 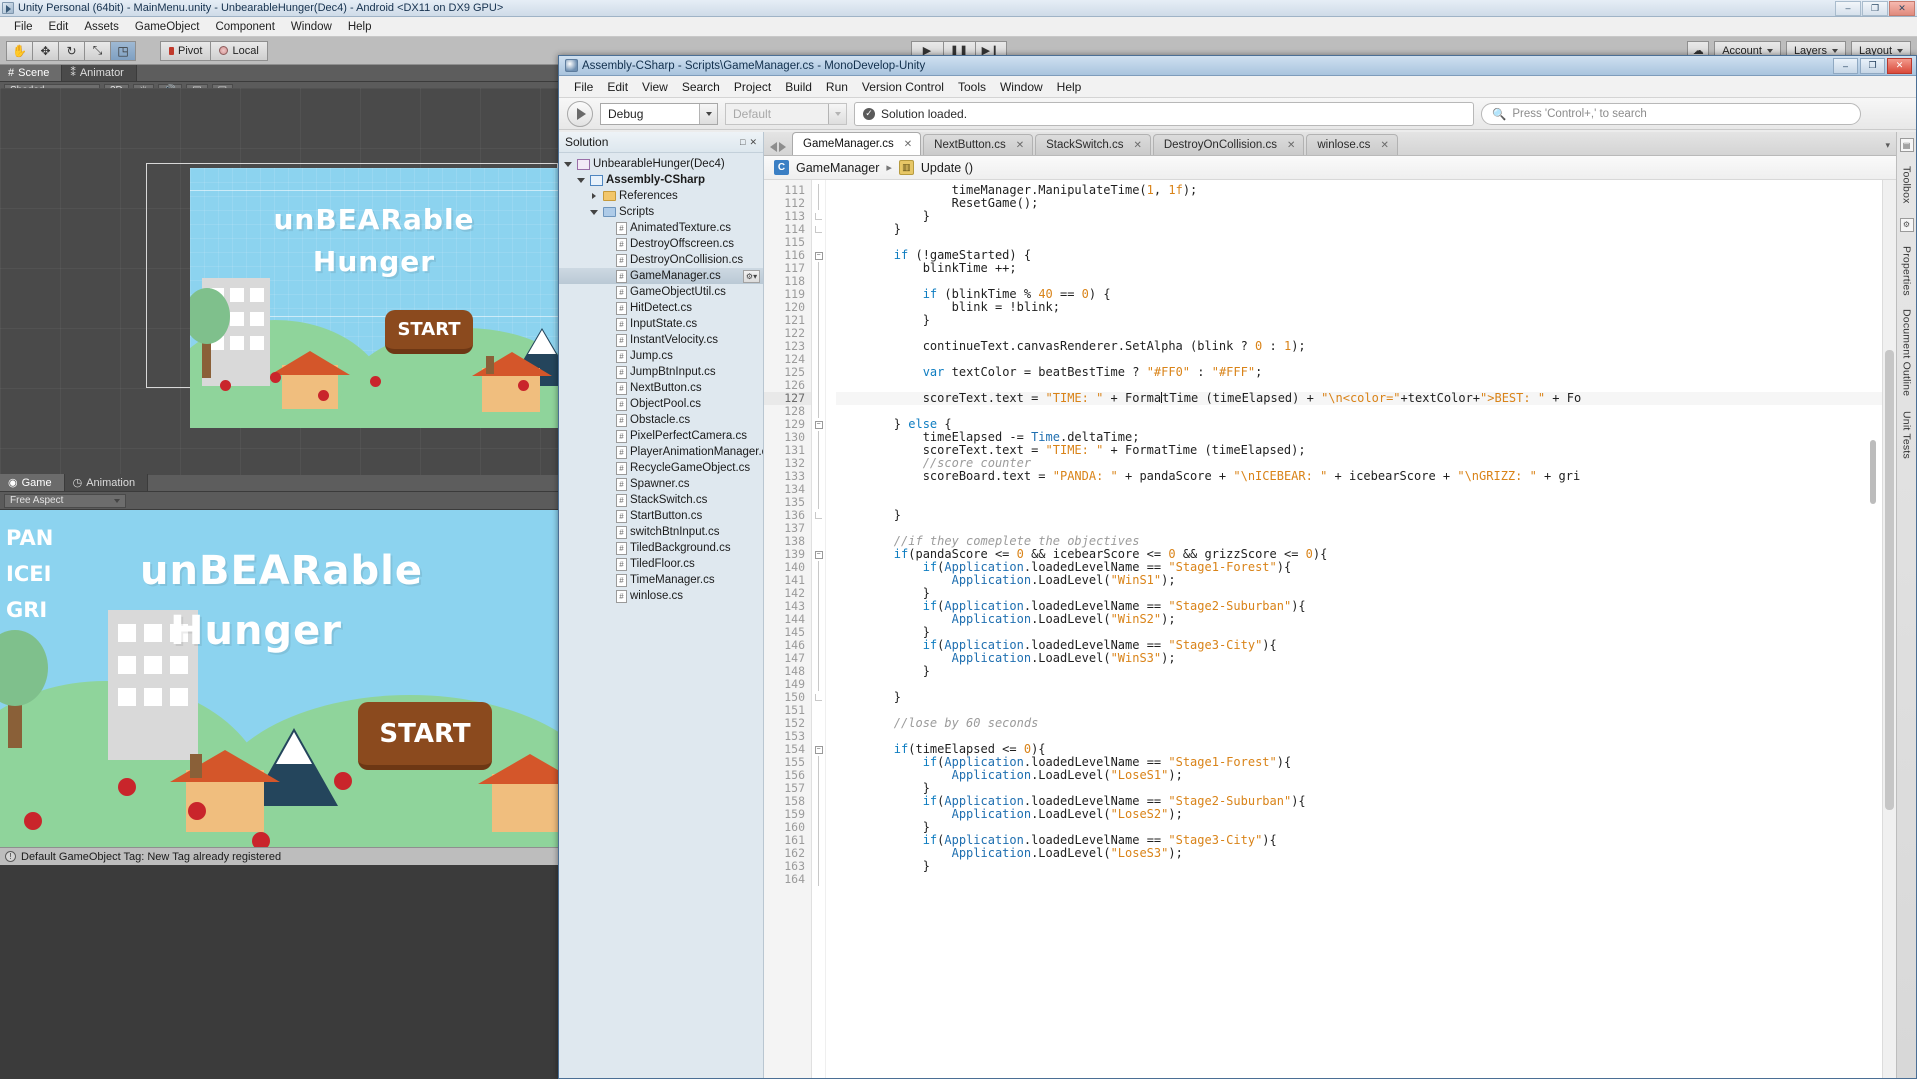 I want to click on rail-label-toolbox: Toolbox, so click(x=1907, y=185).